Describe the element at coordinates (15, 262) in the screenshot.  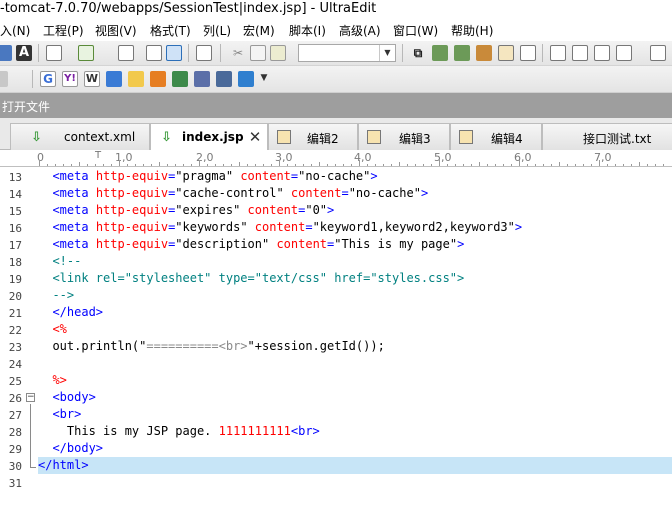
I see `line-number: 18` at that location.